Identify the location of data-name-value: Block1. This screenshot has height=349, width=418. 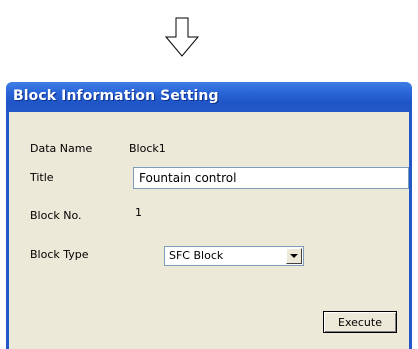
(147, 148).